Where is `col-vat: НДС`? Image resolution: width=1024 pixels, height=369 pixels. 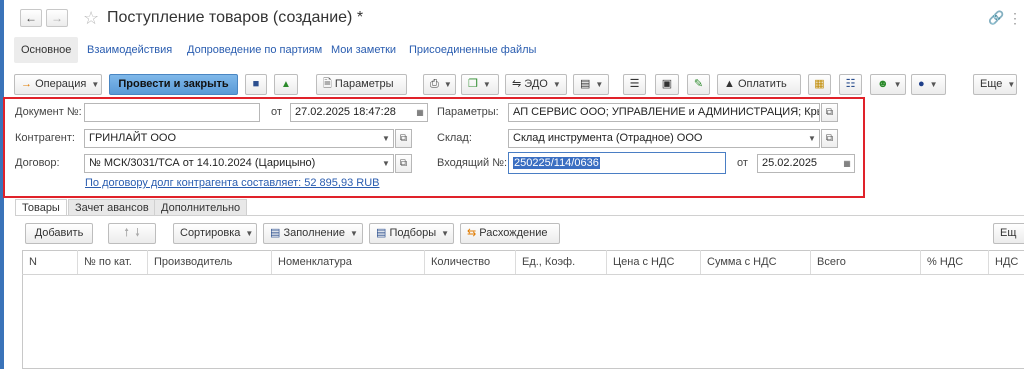
col-vat: НДС is located at coordinates (1006, 262).